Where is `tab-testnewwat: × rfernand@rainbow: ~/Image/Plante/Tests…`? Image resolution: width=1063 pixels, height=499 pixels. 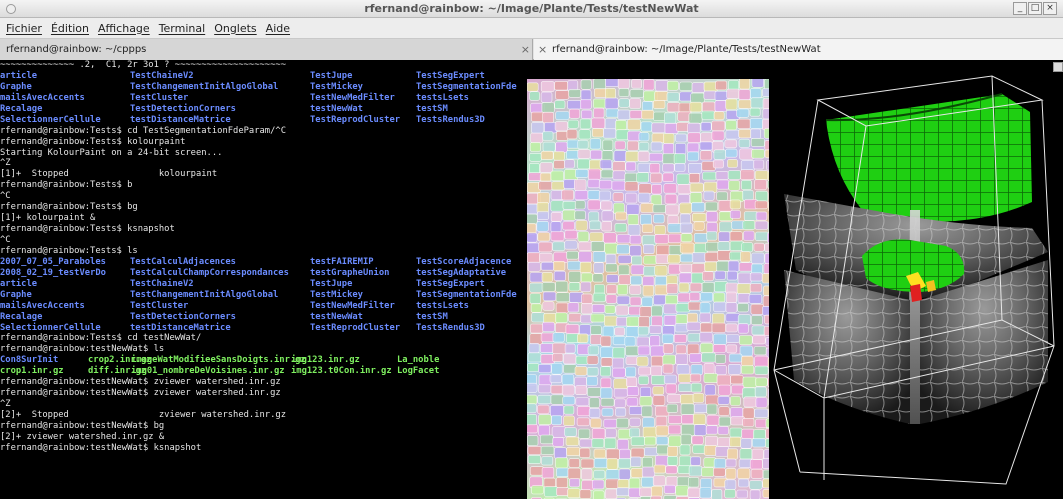
tab-testnewwat: × rfernand@rainbow: ~/Image/Plante/Tests… is located at coordinates (798, 49).